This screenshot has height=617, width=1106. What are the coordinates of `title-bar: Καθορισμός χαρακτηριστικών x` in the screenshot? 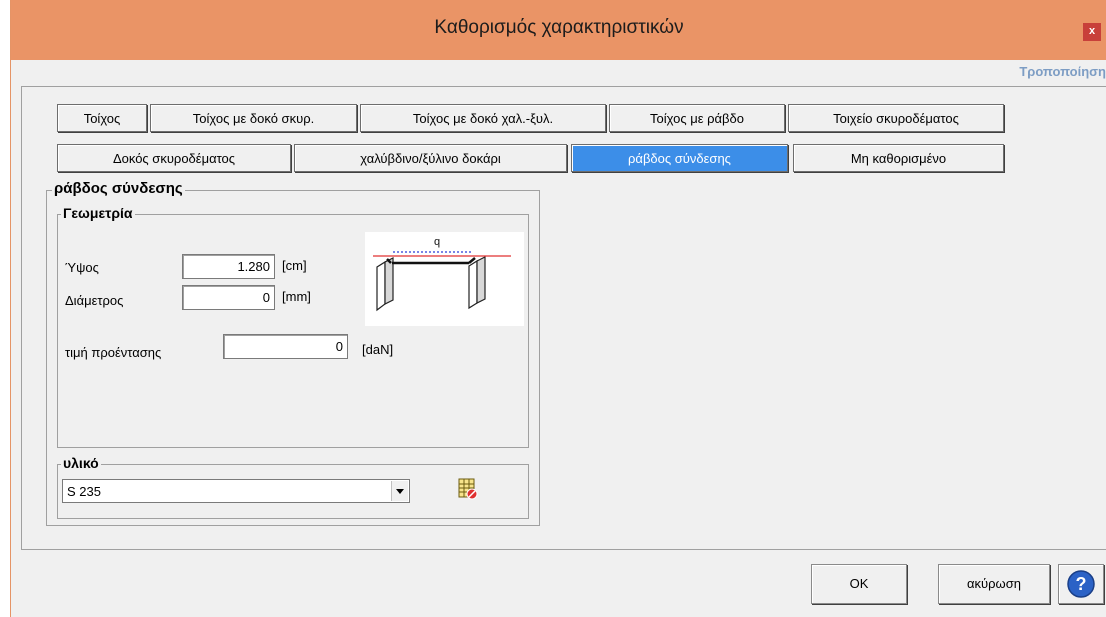 It's located at (558, 30).